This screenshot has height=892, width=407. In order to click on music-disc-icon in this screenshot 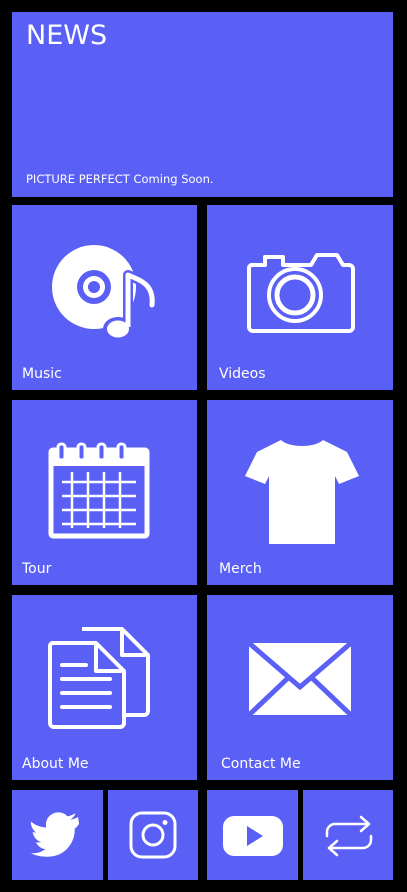, I will do `click(106, 298)`.